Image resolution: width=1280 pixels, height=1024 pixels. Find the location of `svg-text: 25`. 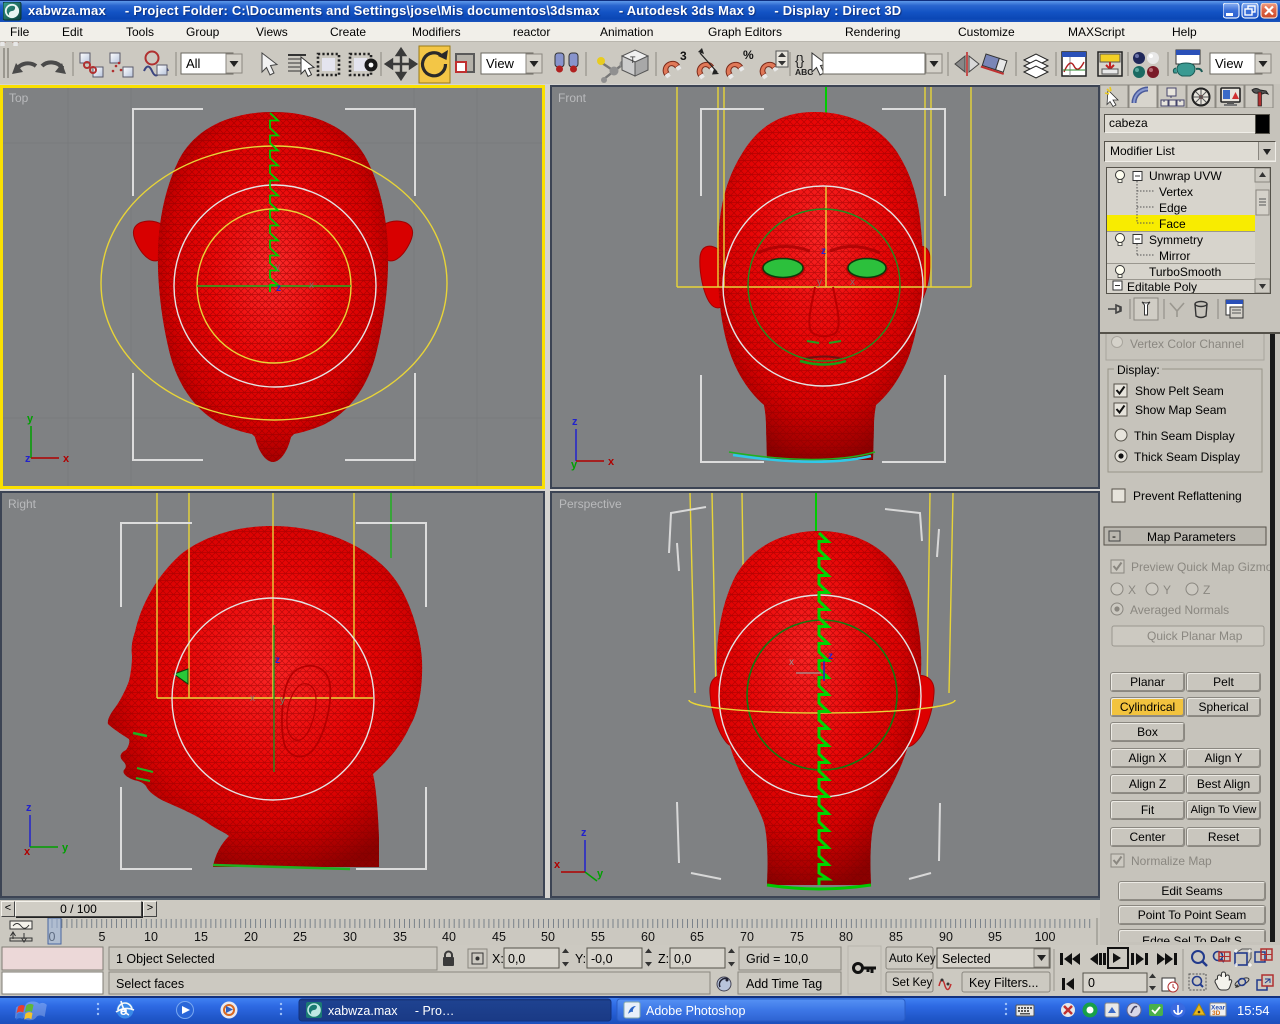

svg-text: 25 is located at coordinates (300, 937).